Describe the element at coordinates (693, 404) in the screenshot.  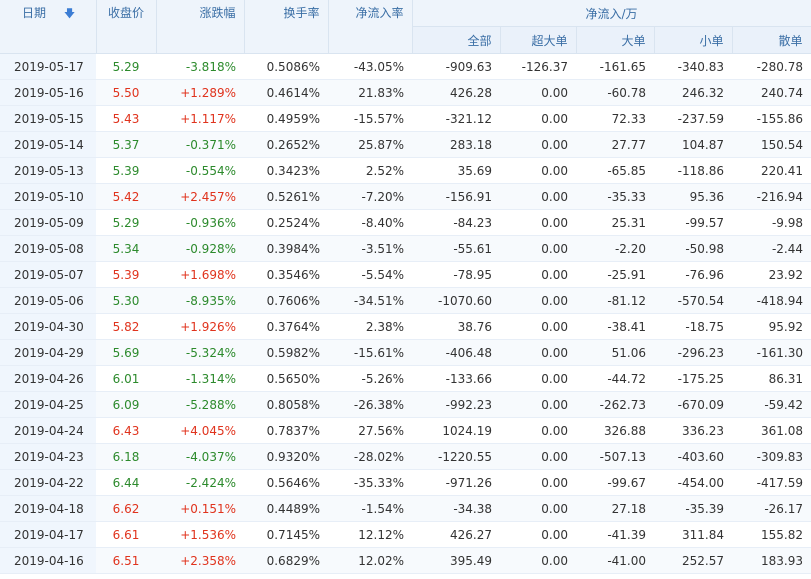
I see `cell-net-small: -670.09` at that location.